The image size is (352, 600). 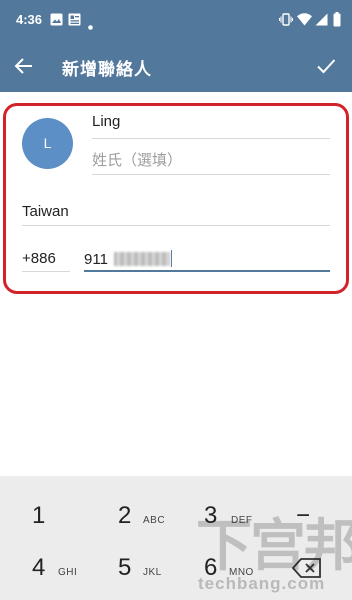 What do you see at coordinates (90, 26) in the screenshot?
I see `dot-icon` at bounding box center [90, 26].